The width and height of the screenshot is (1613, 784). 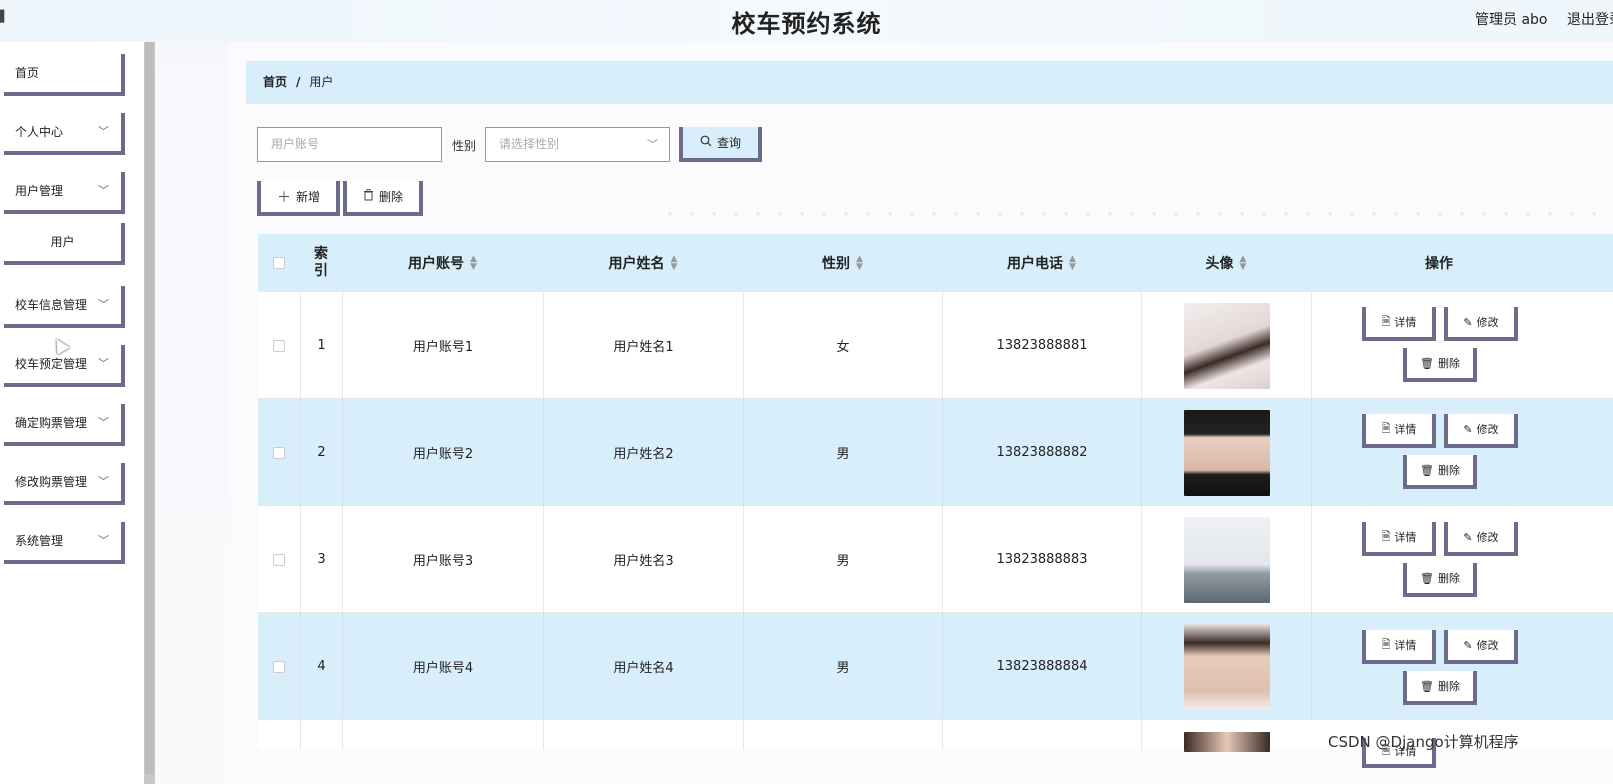 What do you see at coordinates (27, 73) in the screenshot?
I see `sidebar-item-label: 首页` at bounding box center [27, 73].